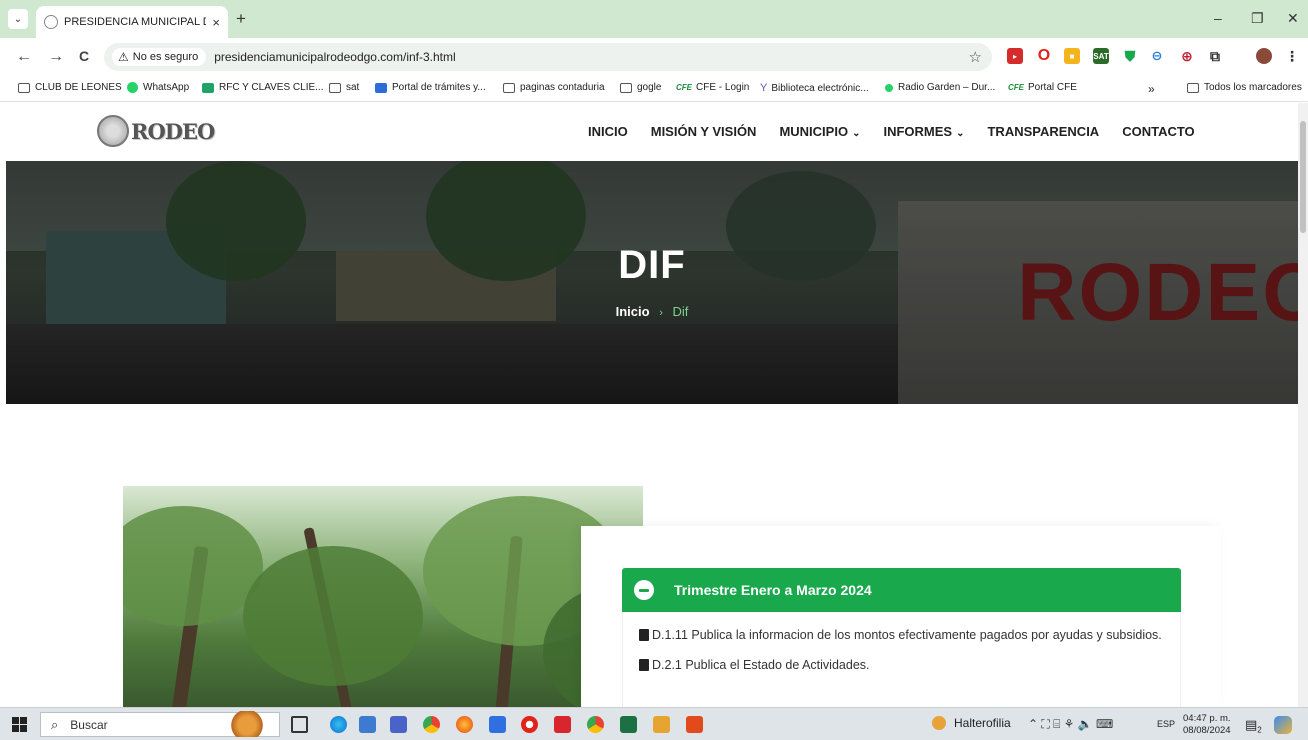  Describe the element at coordinates (156, 131) in the screenshot. I see `site-logo: RODEO` at that location.